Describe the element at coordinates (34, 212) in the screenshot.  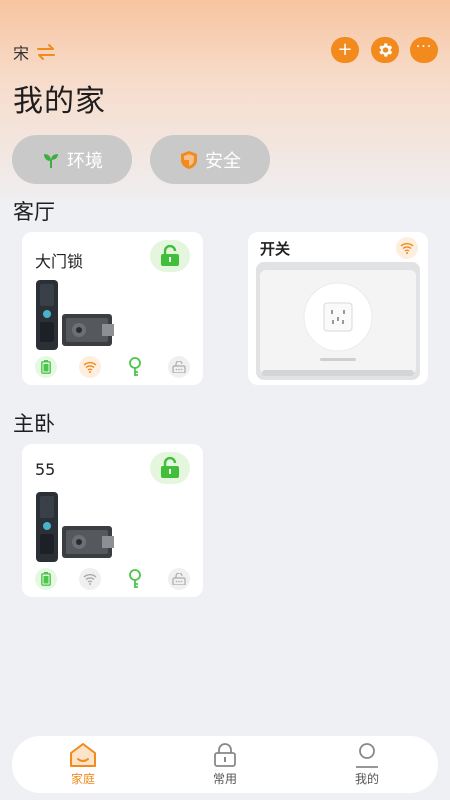
I see `room-title-living-room: 客厅` at that location.